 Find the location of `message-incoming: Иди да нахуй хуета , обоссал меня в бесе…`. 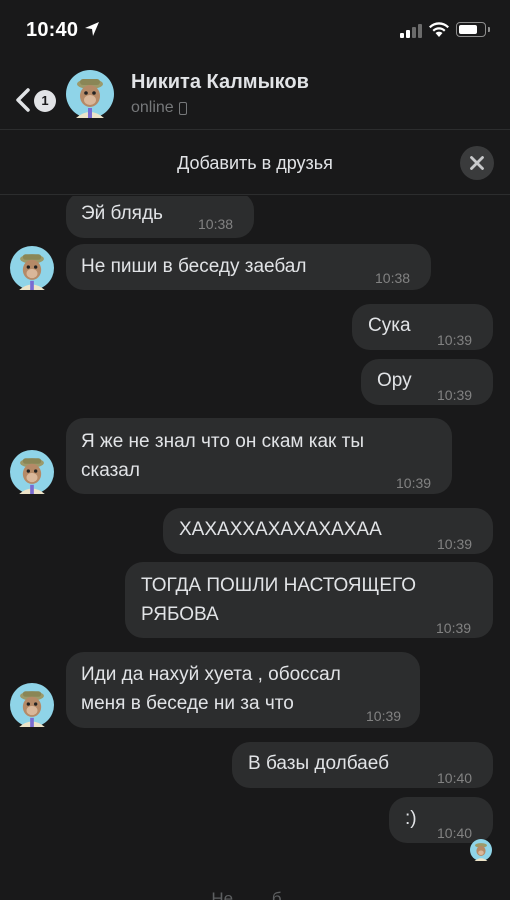

message-incoming: Иди да нахуй хуета , обоссал меня в бесе… is located at coordinates (243, 690).